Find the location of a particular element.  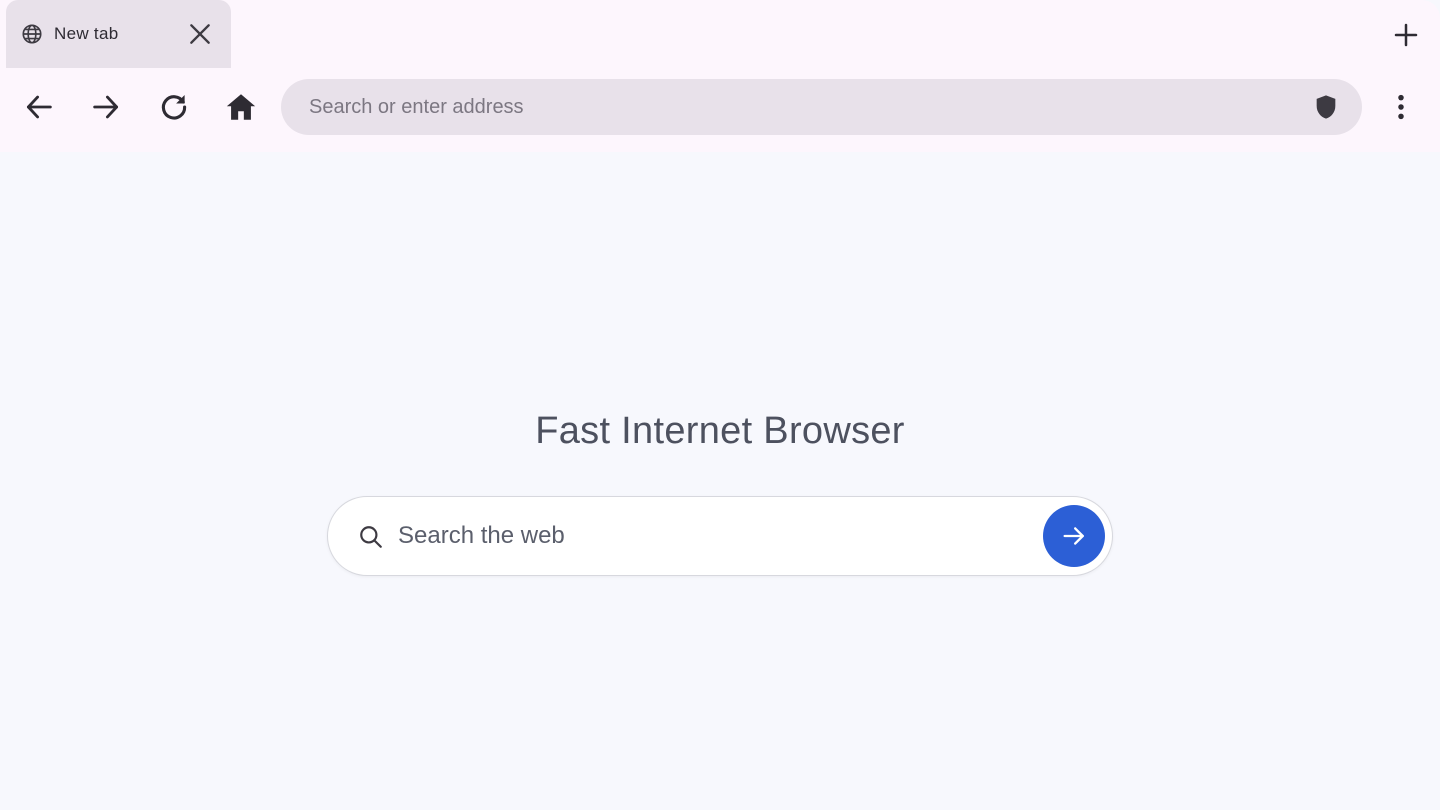

globe-icon is located at coordinates (32, 34).